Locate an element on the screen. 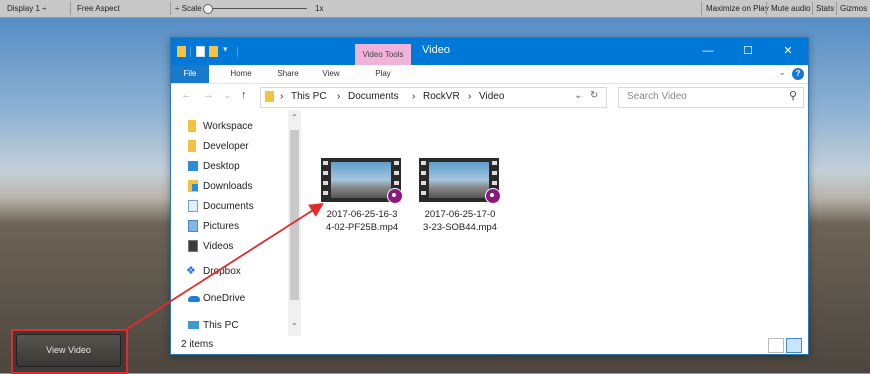 The height and width of the screenshot is (374, 870). view-video-highlight: View Video is located at coordinates (69, 351).